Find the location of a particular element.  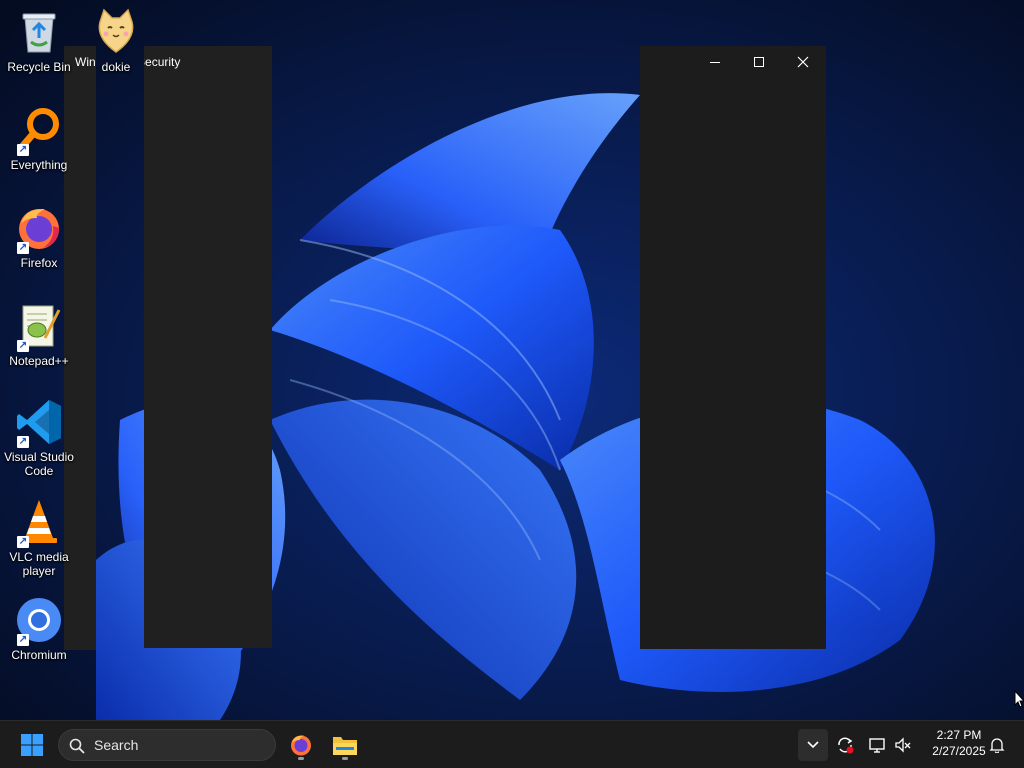

cat-app-icon is located at coordinates (116, 30).